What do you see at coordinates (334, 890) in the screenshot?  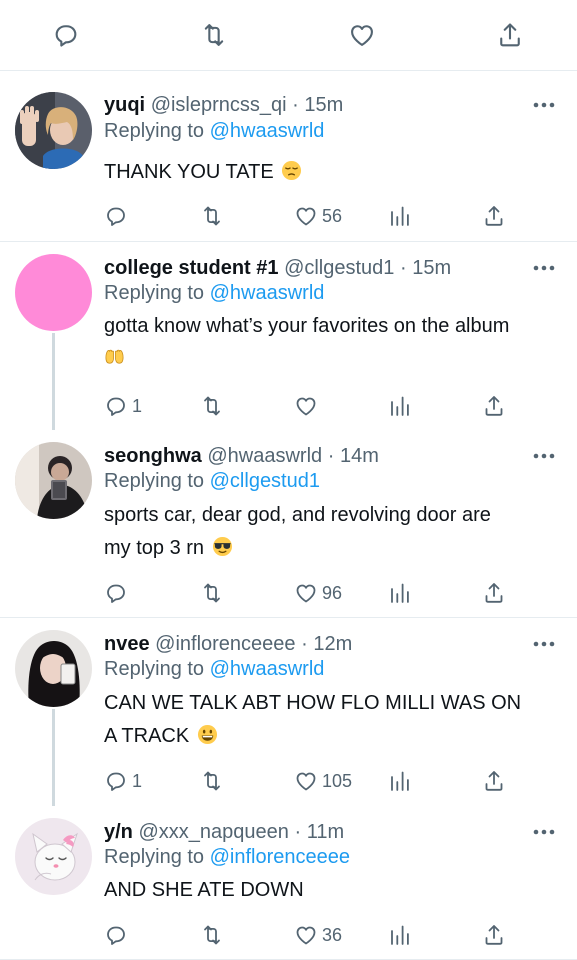 I see `tweet-text: AND SHE ATE DOWN` at bounding box center [334, 890].